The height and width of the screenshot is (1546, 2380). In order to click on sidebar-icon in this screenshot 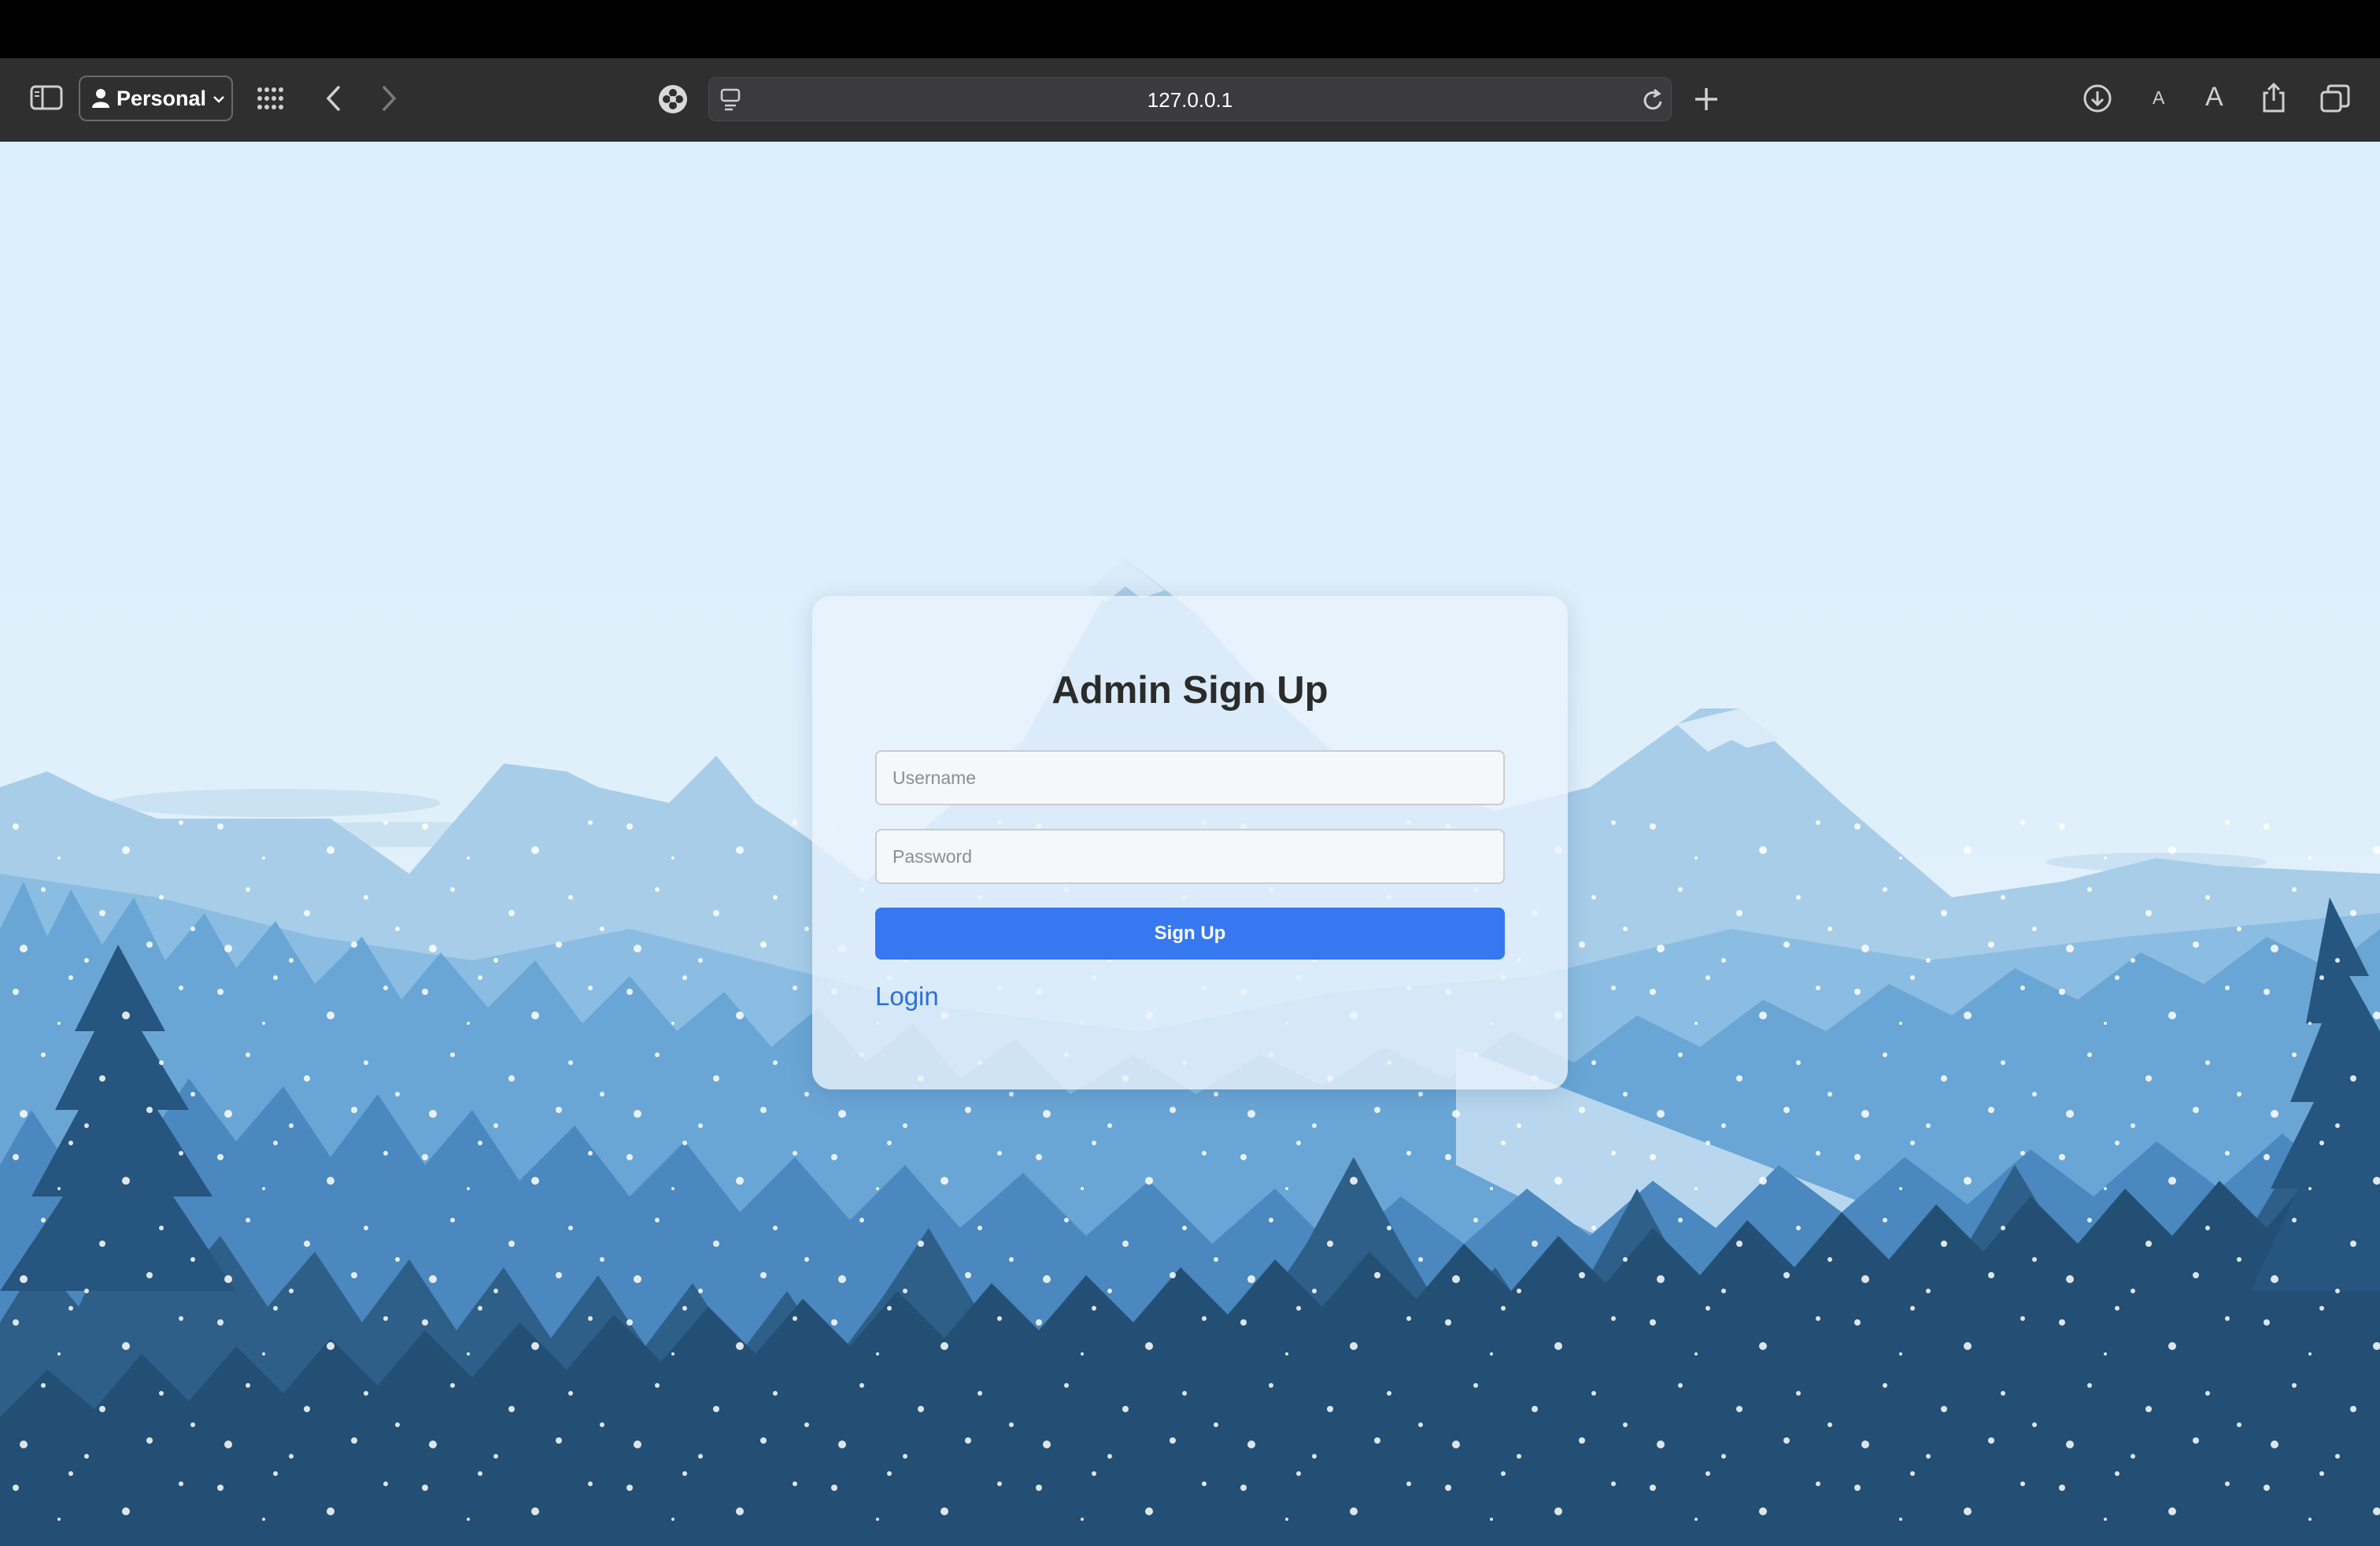, I will do `click(47, 97)`.